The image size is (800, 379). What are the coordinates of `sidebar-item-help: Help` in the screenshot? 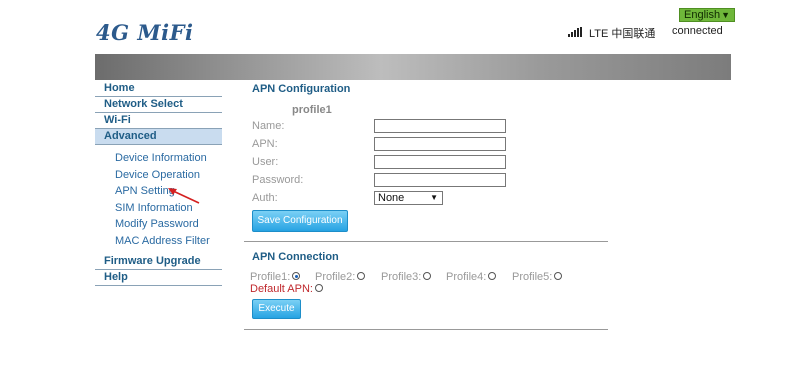 It's located at (158, 278).